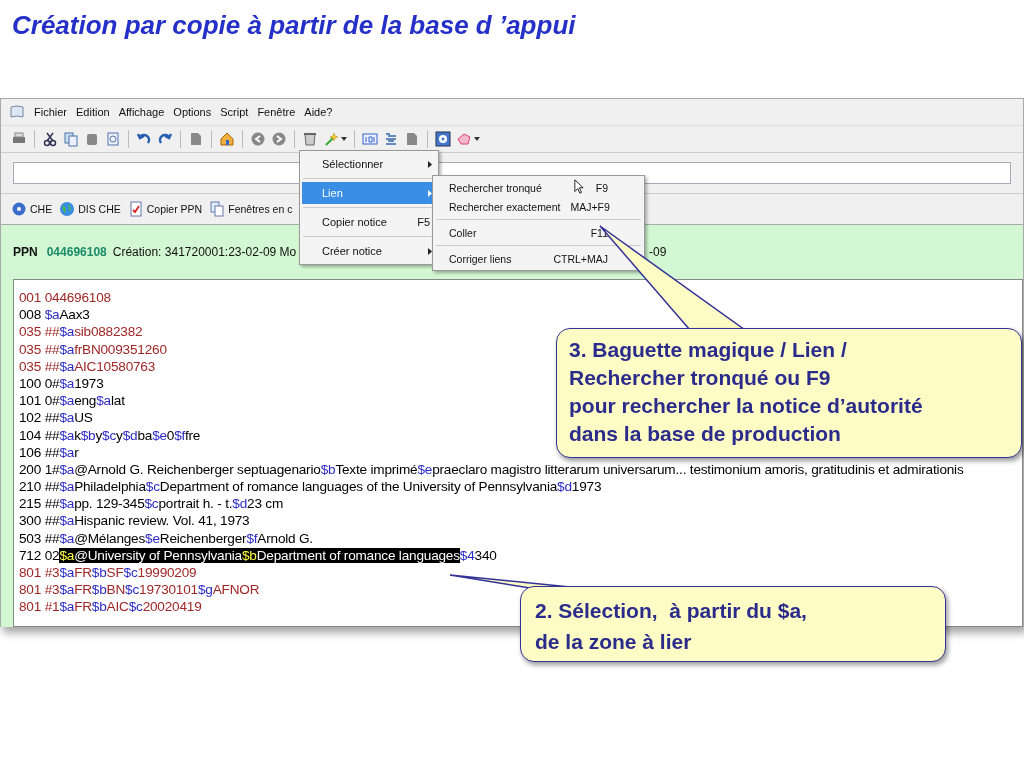 Image resolution: width=1024 pixels, height=768 pixels. Describe the element at coordinates (39, 435) in the screenshot. I see `field-tag: 104 ##` at that location.